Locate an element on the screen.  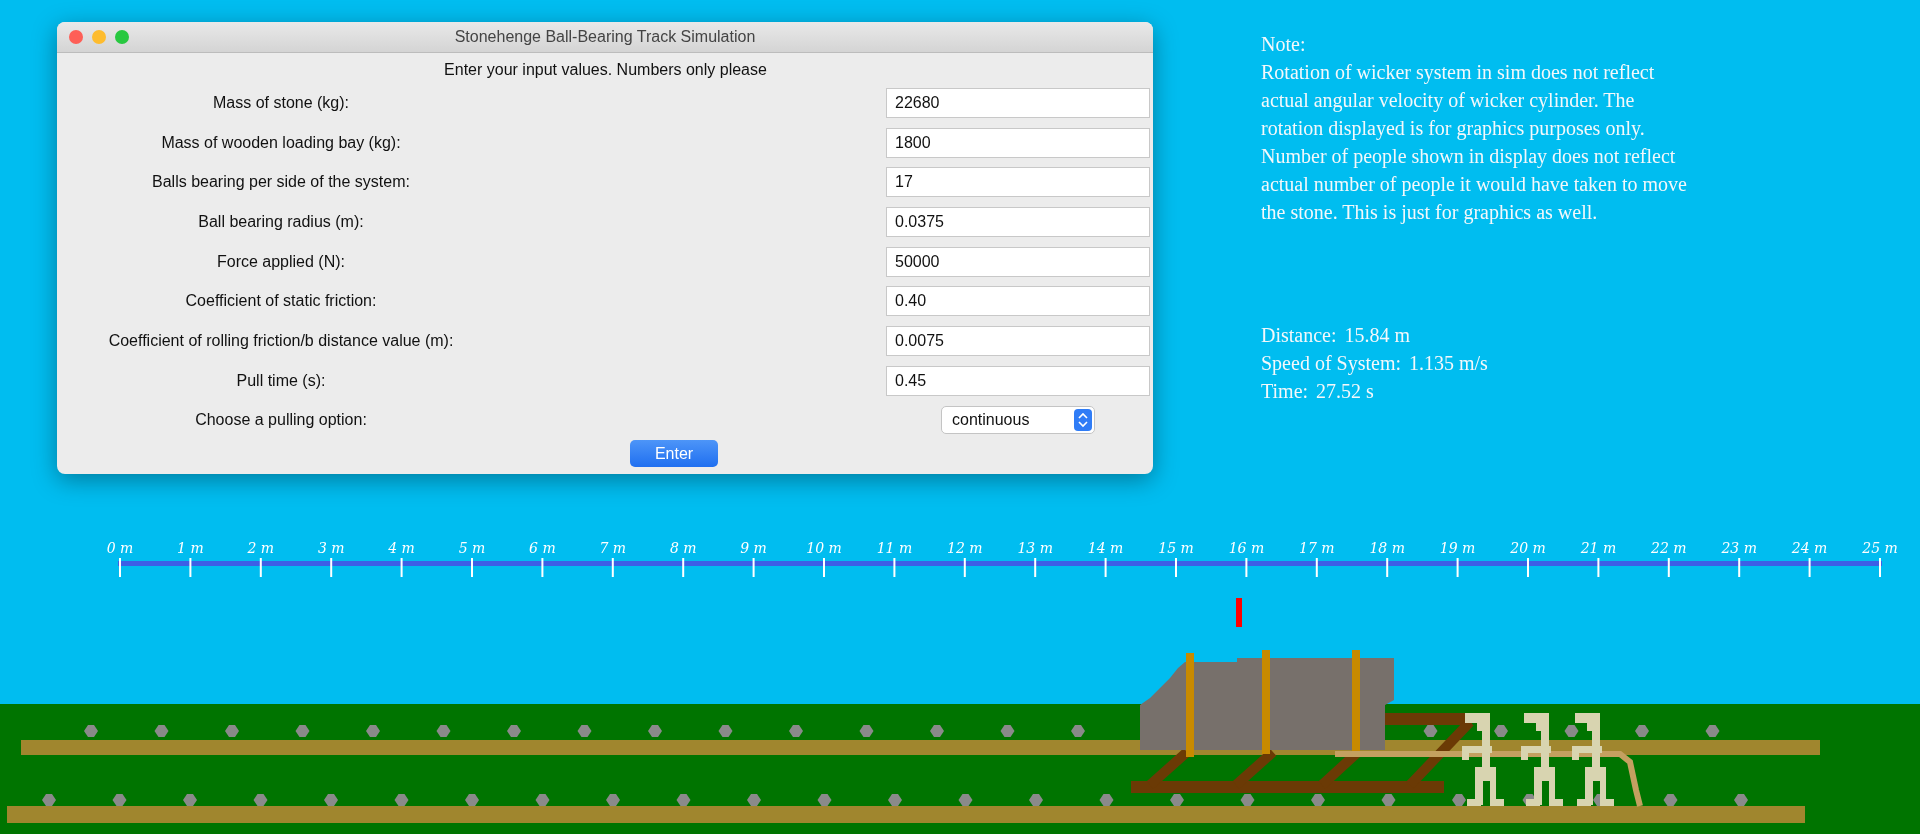
stat-label: Distance: is located at coordinates (1299, 335).